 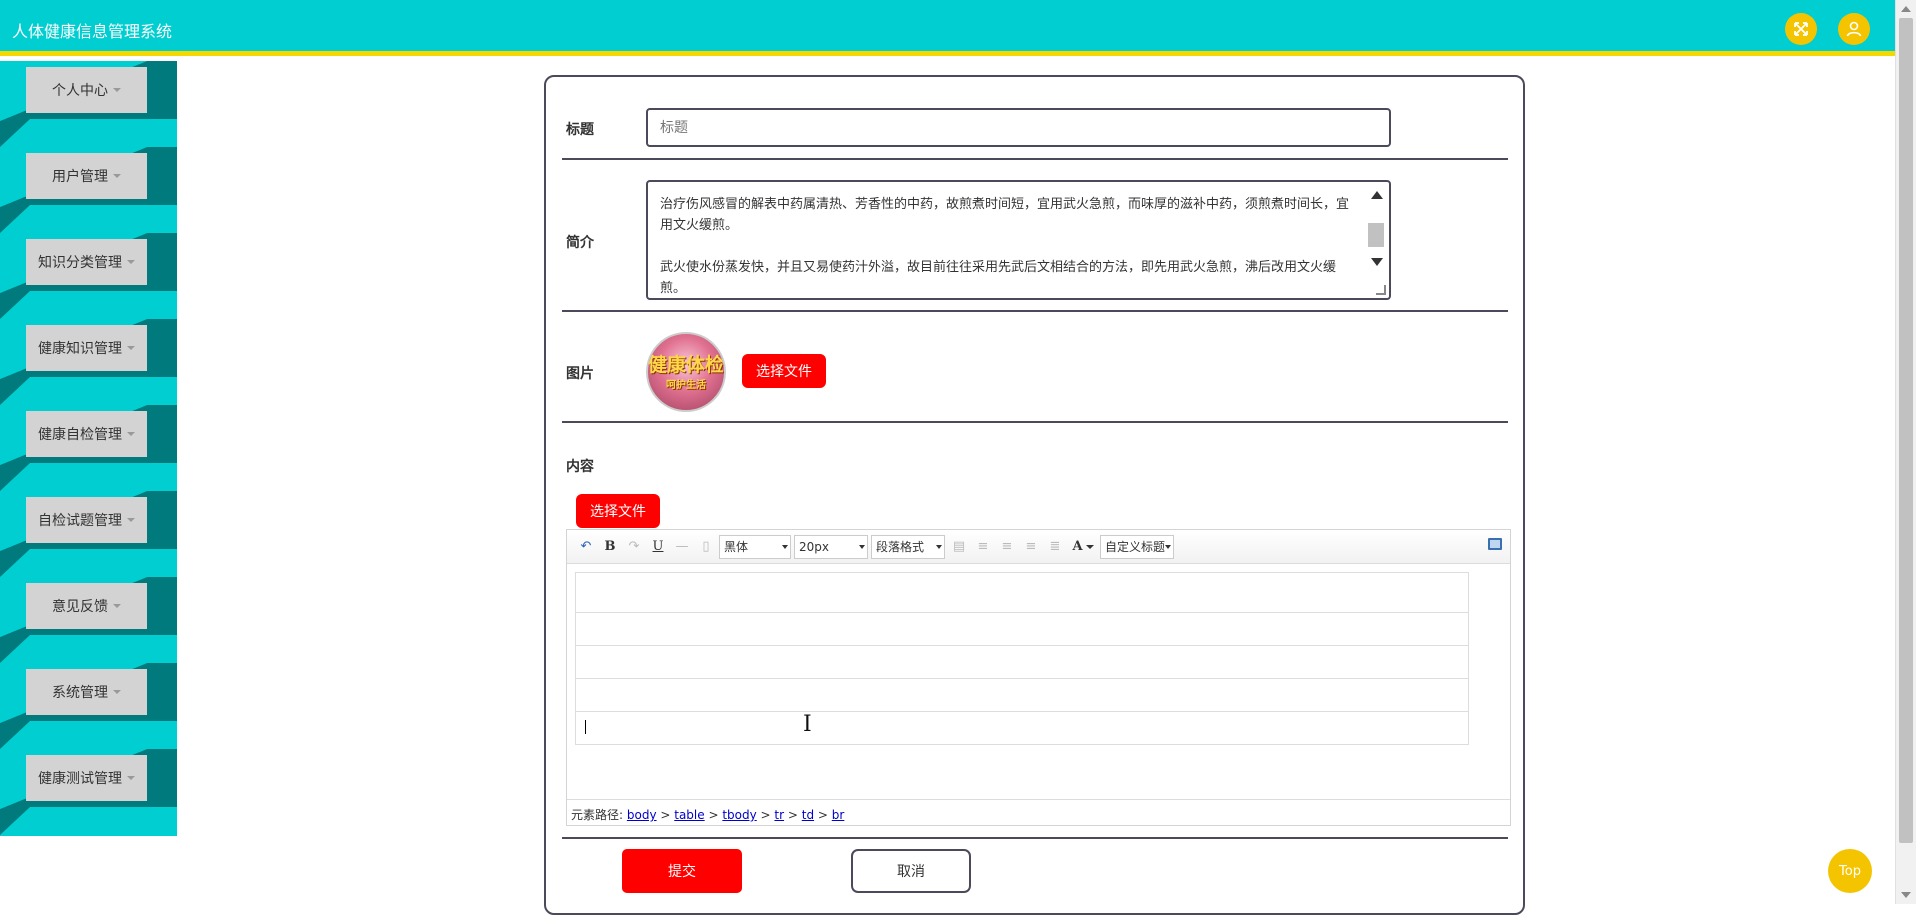 I want to click on sidebar-item-system-management: 系统管理, so click(x=88, y=706).